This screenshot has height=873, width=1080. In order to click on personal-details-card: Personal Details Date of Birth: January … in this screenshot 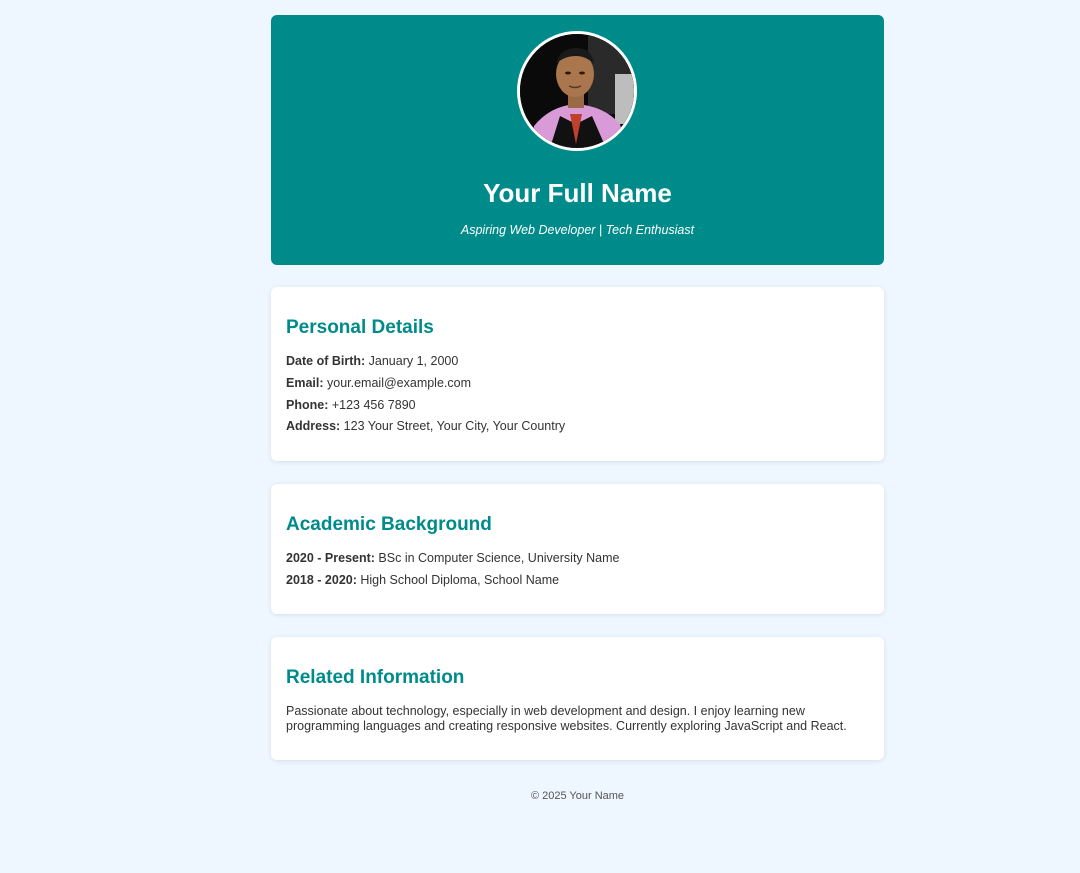, I will do `click(577, 374)`.